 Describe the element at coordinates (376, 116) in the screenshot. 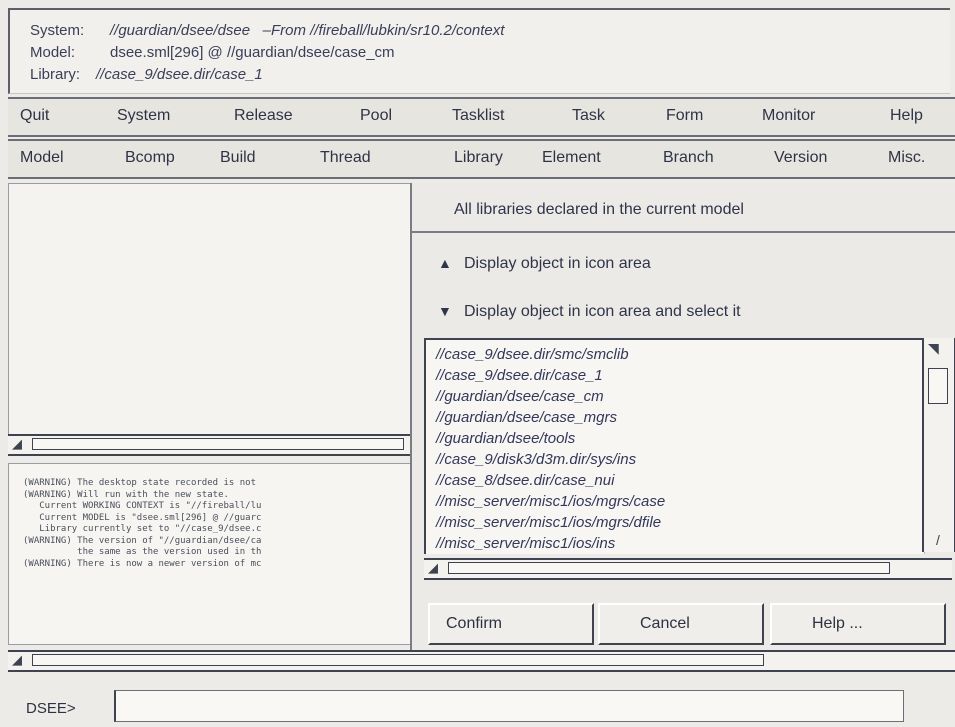

I see `menu-pool: Pool` at that location.